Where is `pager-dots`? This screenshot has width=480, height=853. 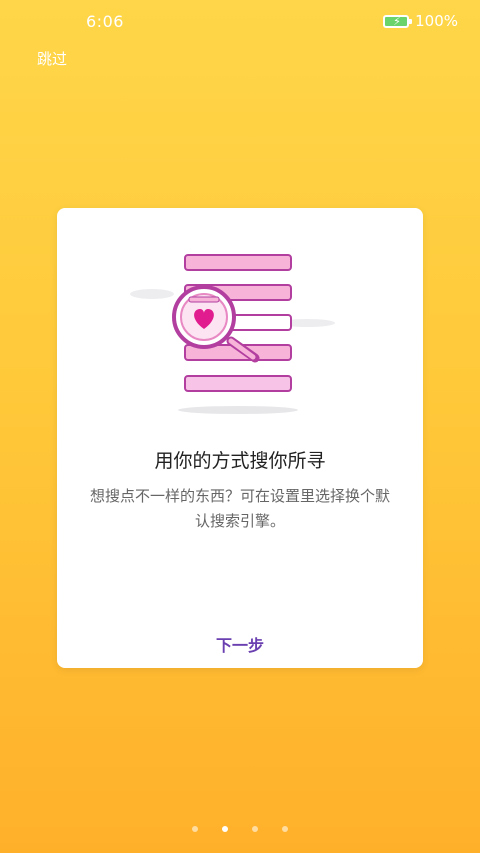
pager-dots is located at coordinates (240, 829).